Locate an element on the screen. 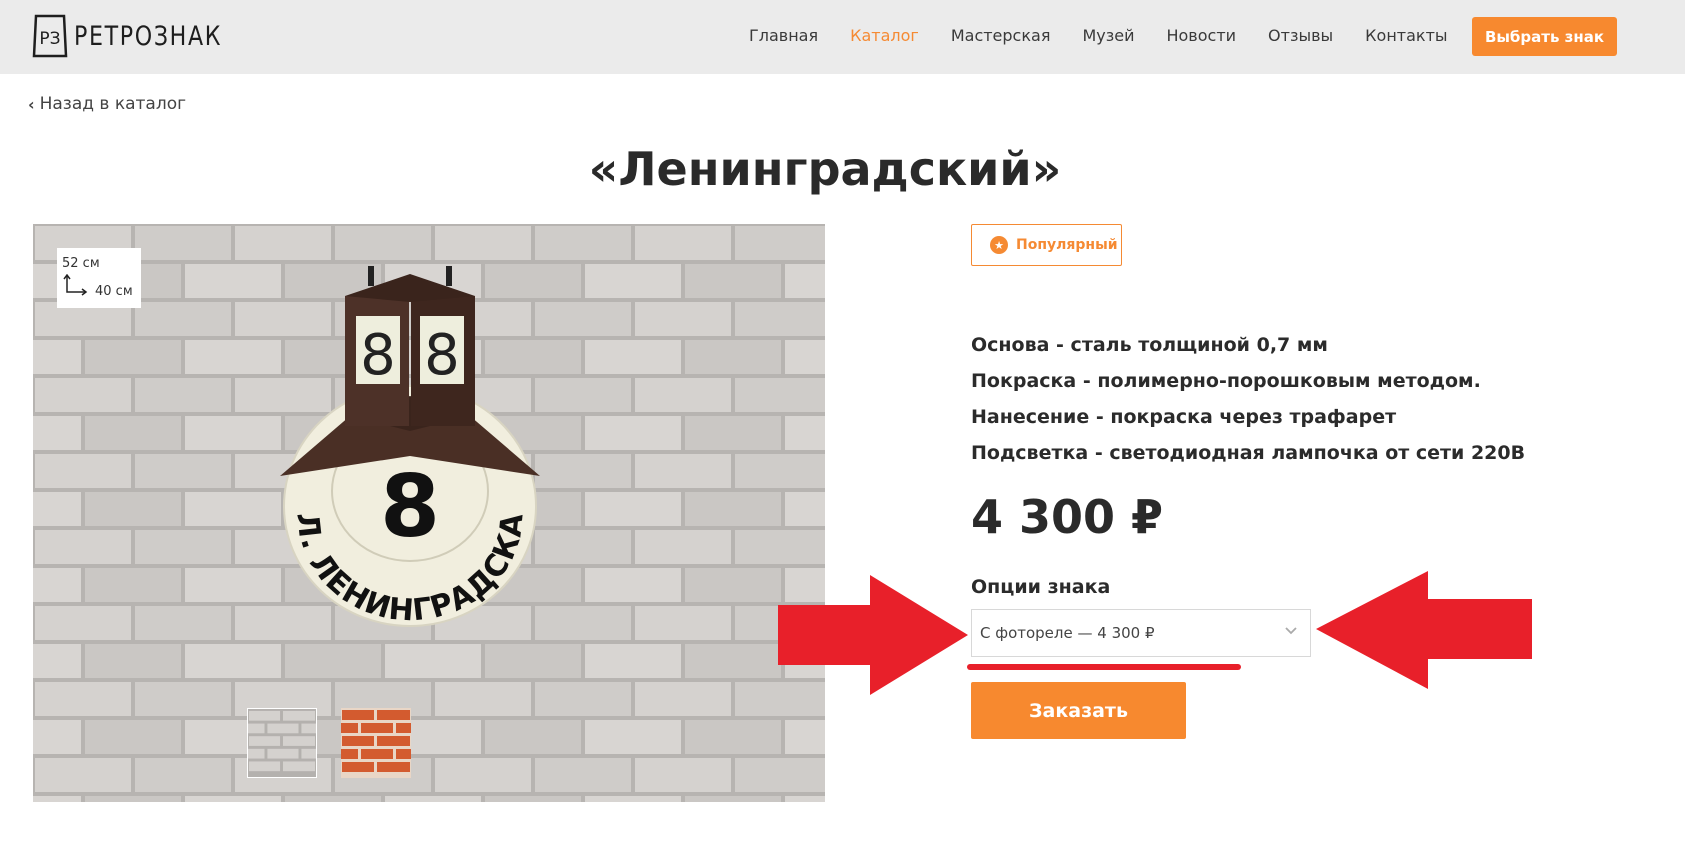 The height and width of the screenshot is (859, 1685). nav-contacts: Контакты is located at coordinates (1406, 35).